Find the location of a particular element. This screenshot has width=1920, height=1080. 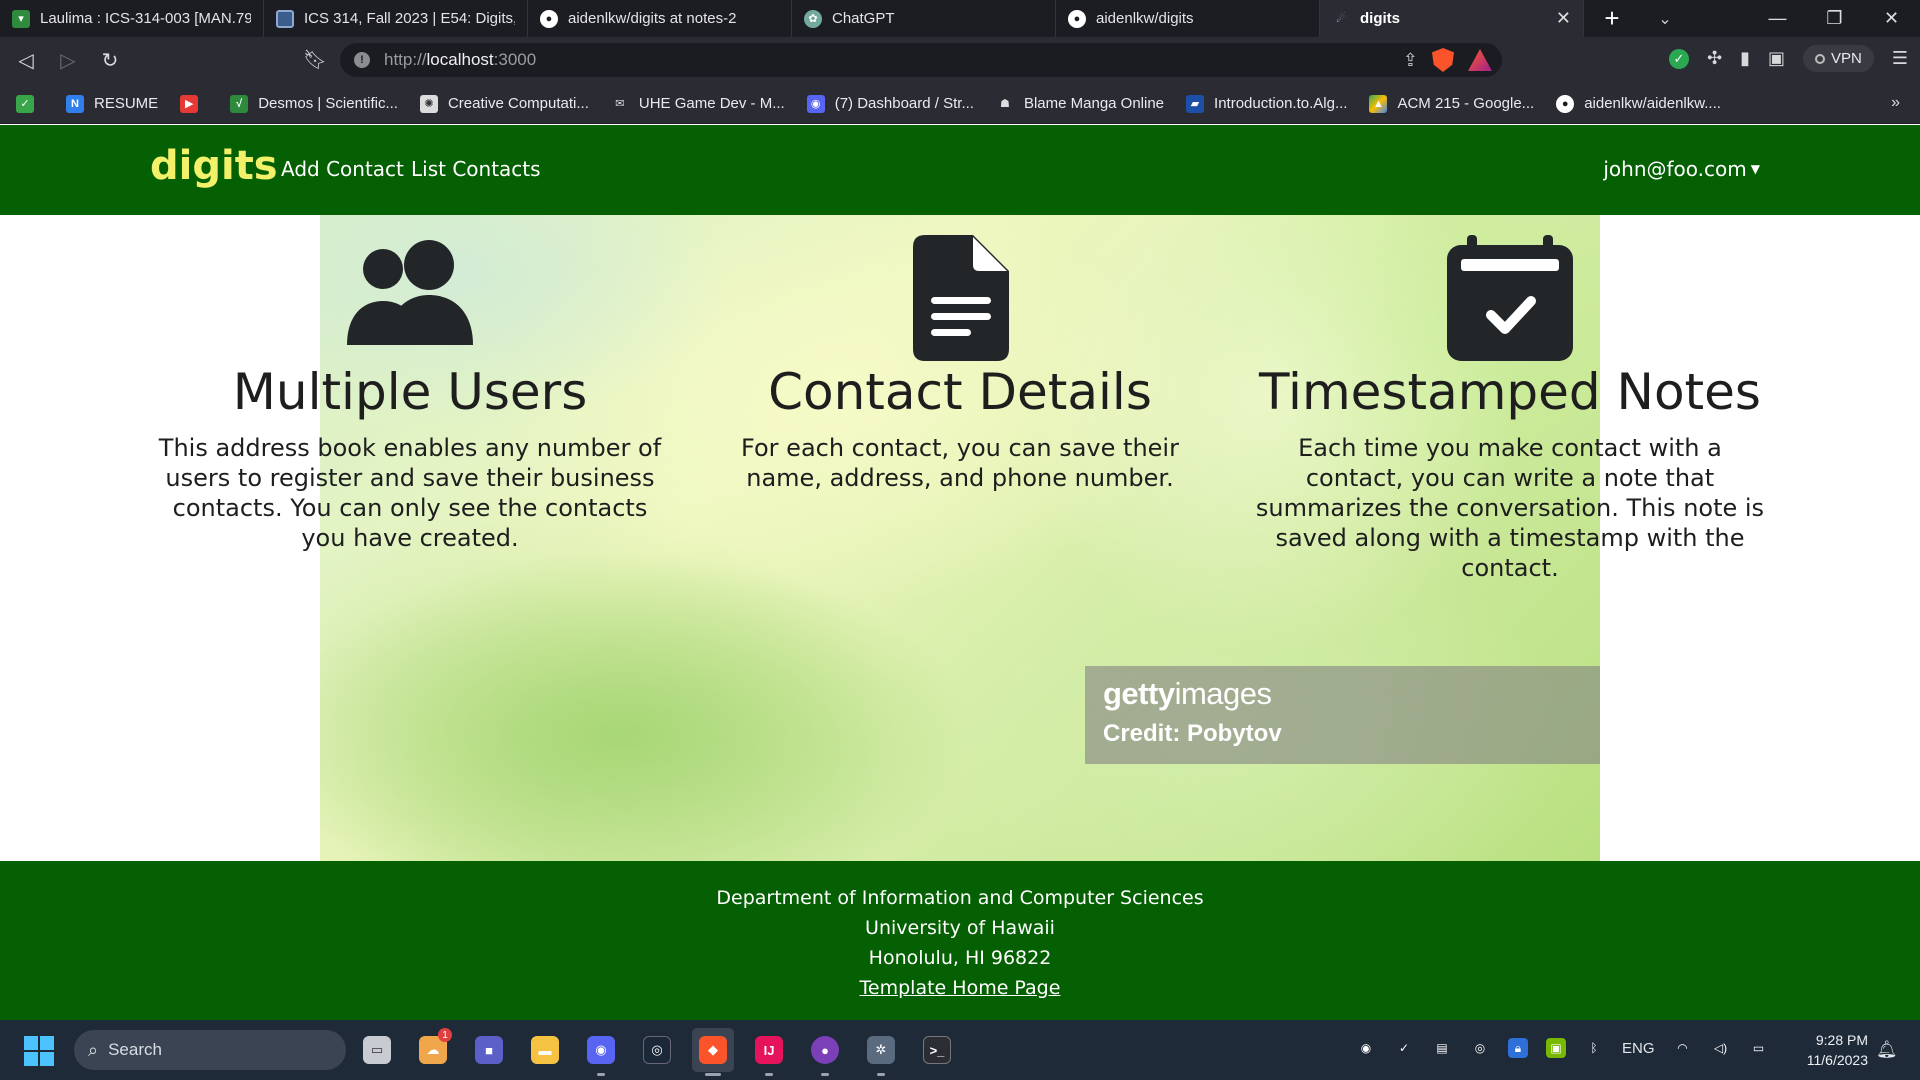

nvidia-icon: ▣ is located at coordinates (1556, 1048).